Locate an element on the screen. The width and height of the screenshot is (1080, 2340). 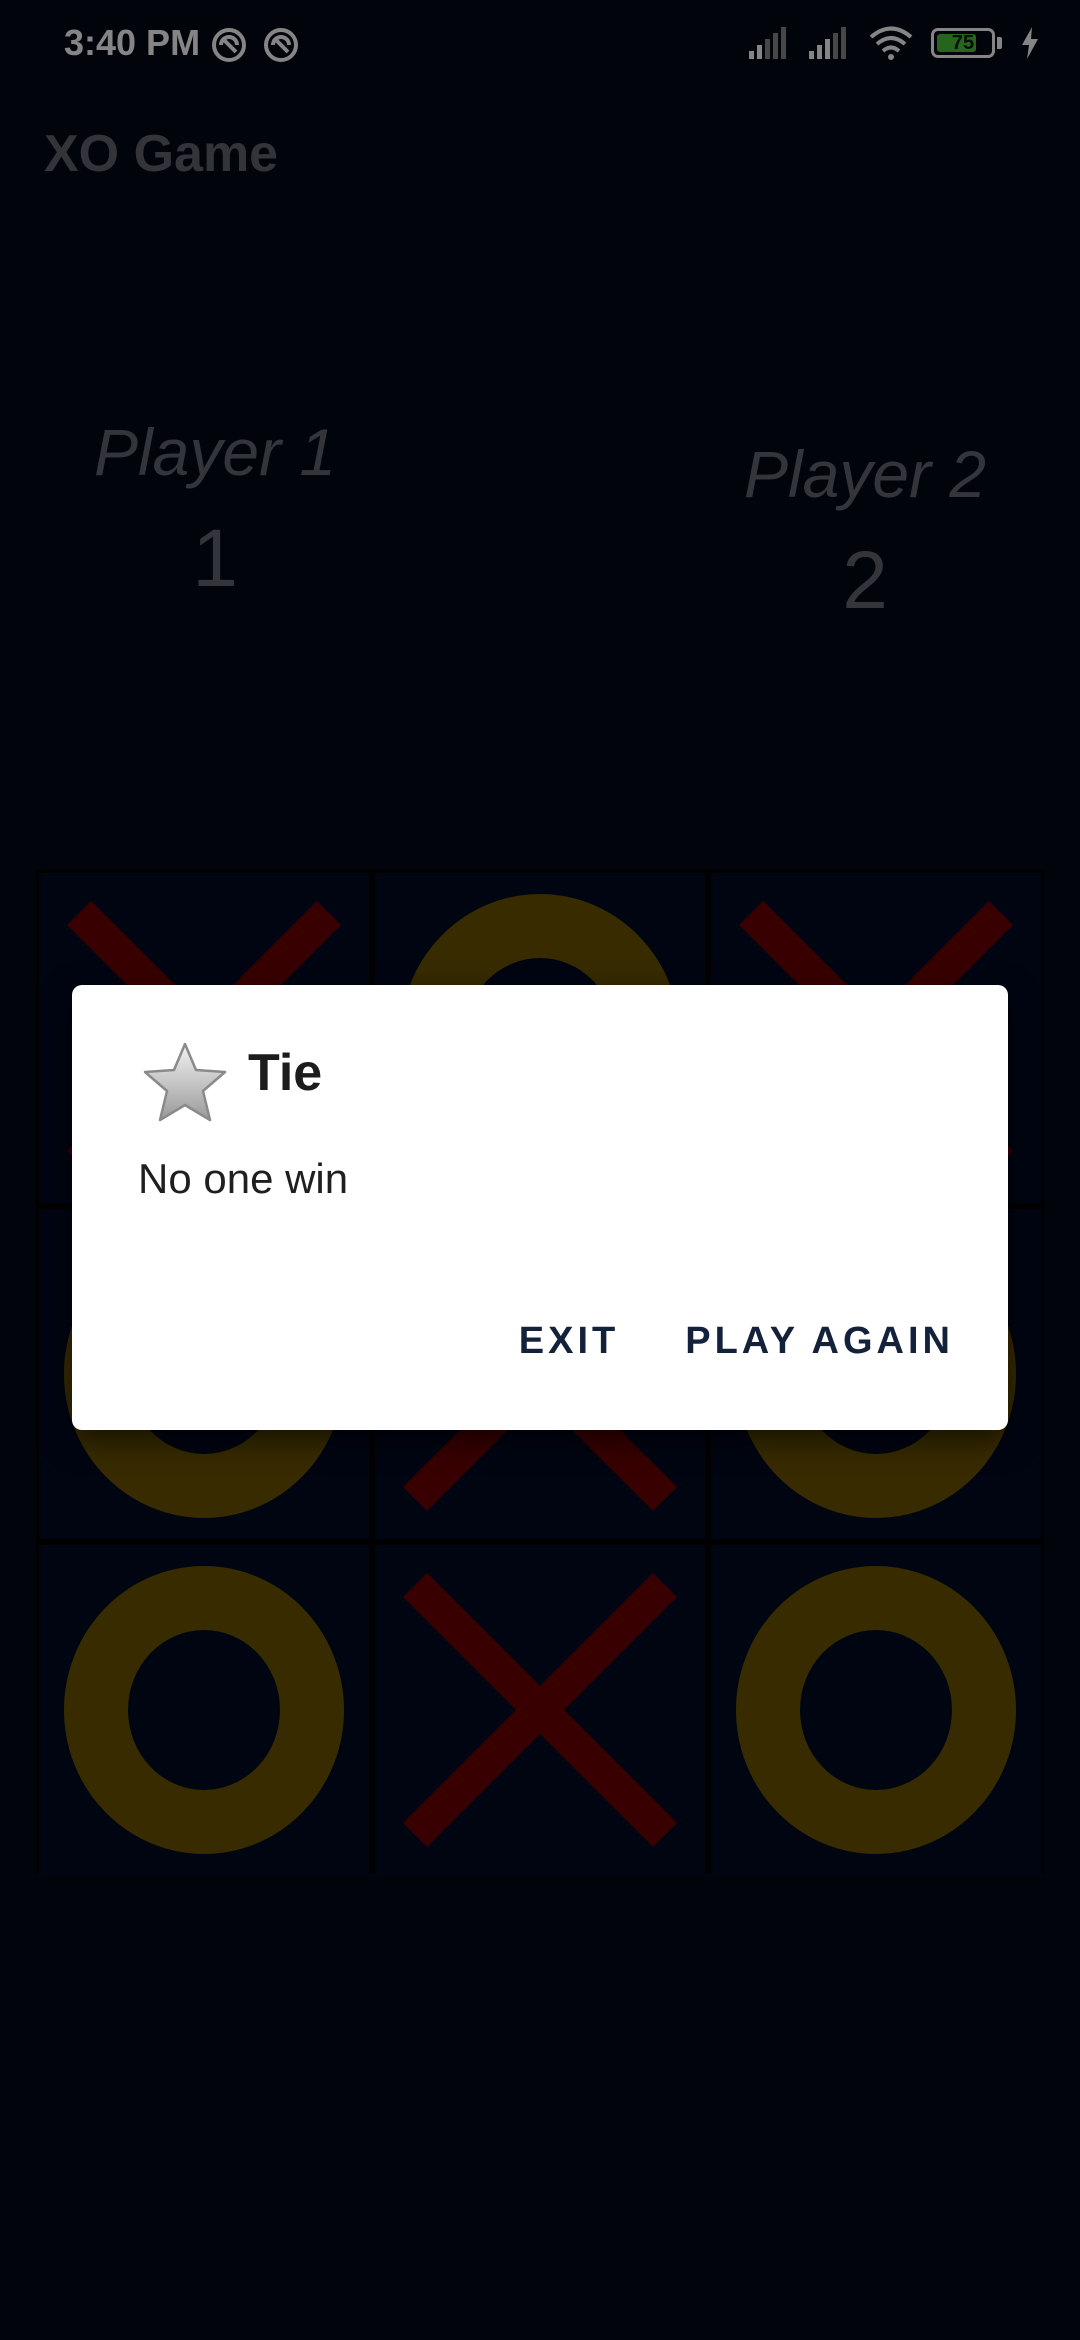
dialog-title: Tie is located at coordinates (285, 1073).